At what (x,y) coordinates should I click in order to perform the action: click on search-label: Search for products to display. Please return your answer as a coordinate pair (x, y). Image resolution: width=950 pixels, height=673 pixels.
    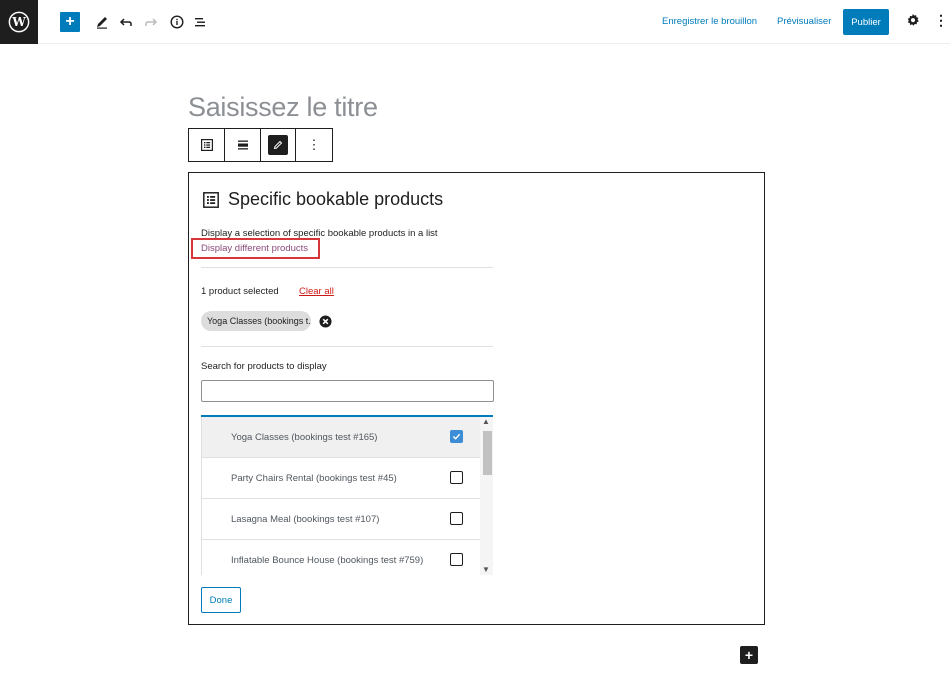
    Looking at the image, I should click on (264, 366).